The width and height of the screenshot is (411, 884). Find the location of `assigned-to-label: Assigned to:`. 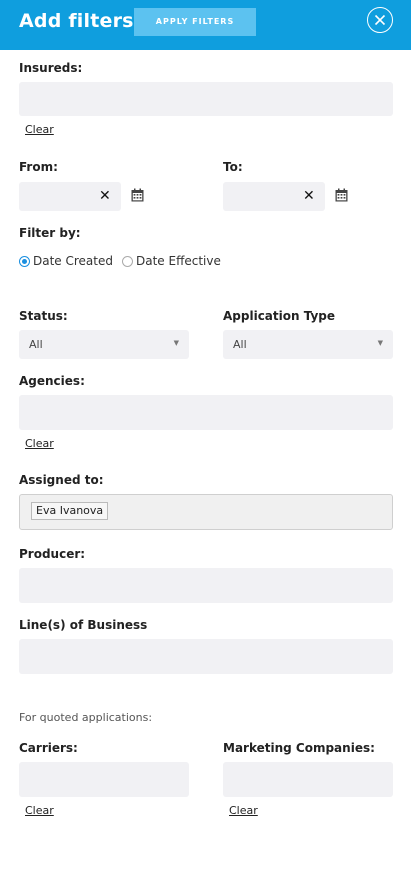

assigned-to-label: Assigned to: is located at coordinates (61, 480).